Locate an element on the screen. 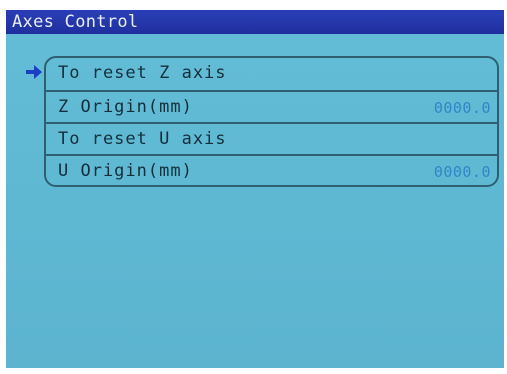 This screenshot has height=374, width=507. menu-item-label: Z Origin(mm) is located at coordinates (125, 107).